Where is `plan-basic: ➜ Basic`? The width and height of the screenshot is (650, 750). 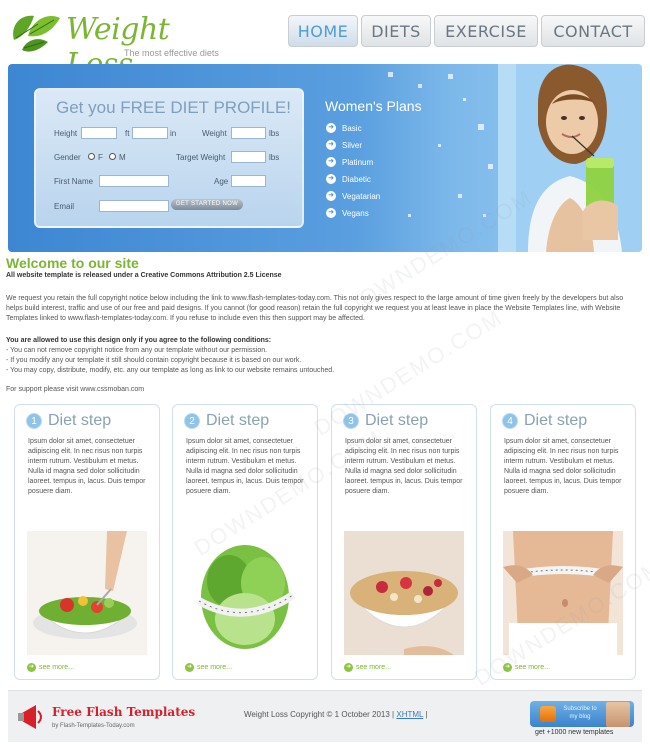 plan-basic: ➜ Basic is located at coordinates (344, 128).